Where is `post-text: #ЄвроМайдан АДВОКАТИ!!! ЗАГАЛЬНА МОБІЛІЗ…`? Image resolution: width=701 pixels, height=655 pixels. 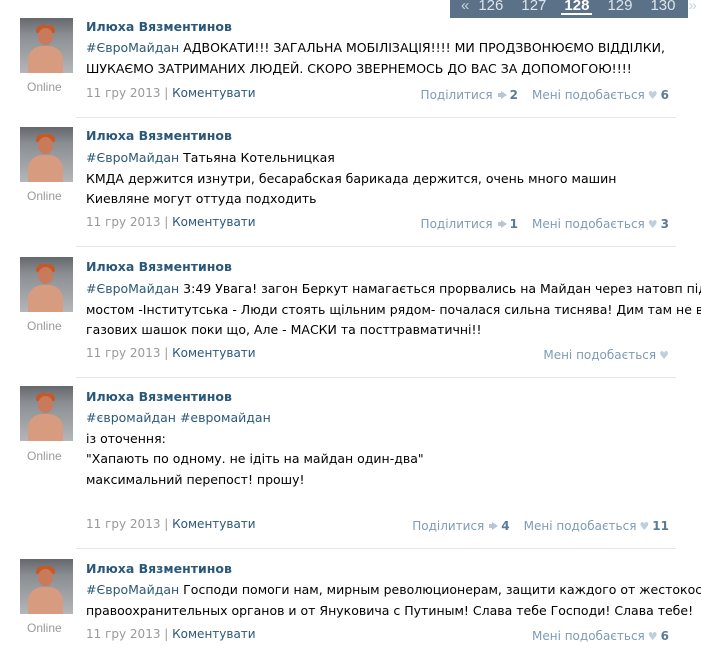
post-text: #ЄвроМайдан АДВОКАТИ!!! ЗАГАЛЬНА МОБІЛІЗ… is located at coordinates (375, 58).